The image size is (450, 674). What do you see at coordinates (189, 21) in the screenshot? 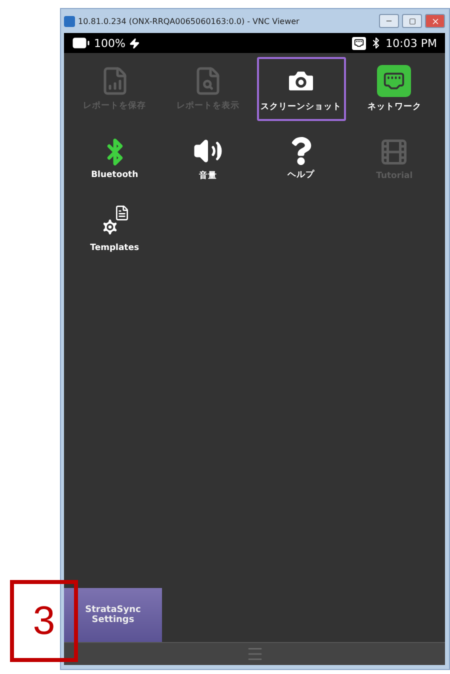
I see `window-title: 10.81.0.234 (ONX-RRQA0065060163:0.0) - VNC Viewer` at bounding box center [189, 21].